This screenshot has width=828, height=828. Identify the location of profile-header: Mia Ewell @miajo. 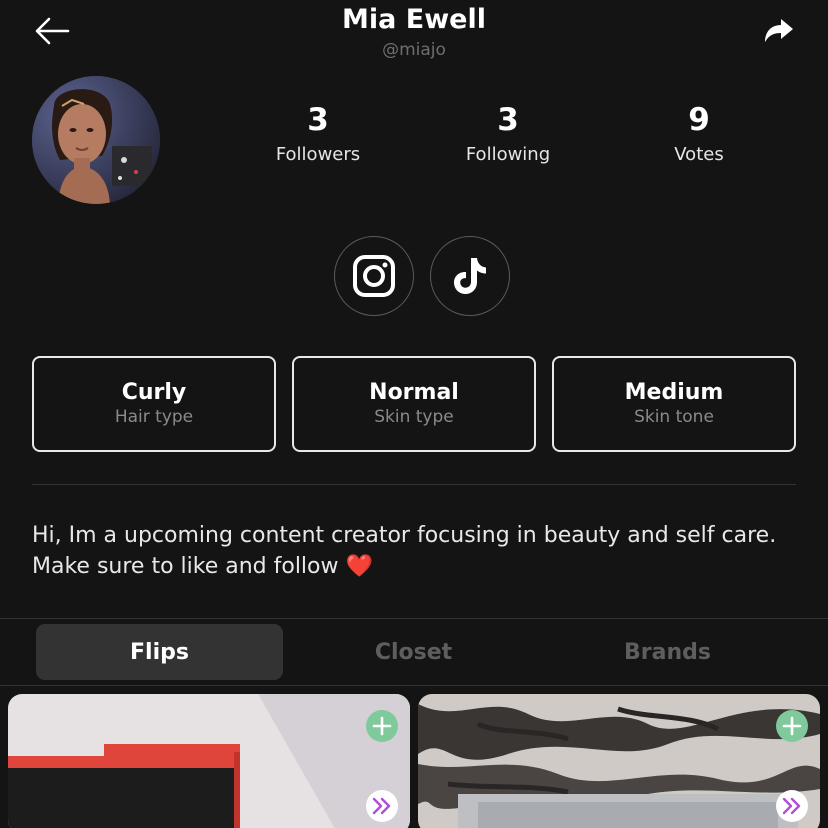
(414, 35).